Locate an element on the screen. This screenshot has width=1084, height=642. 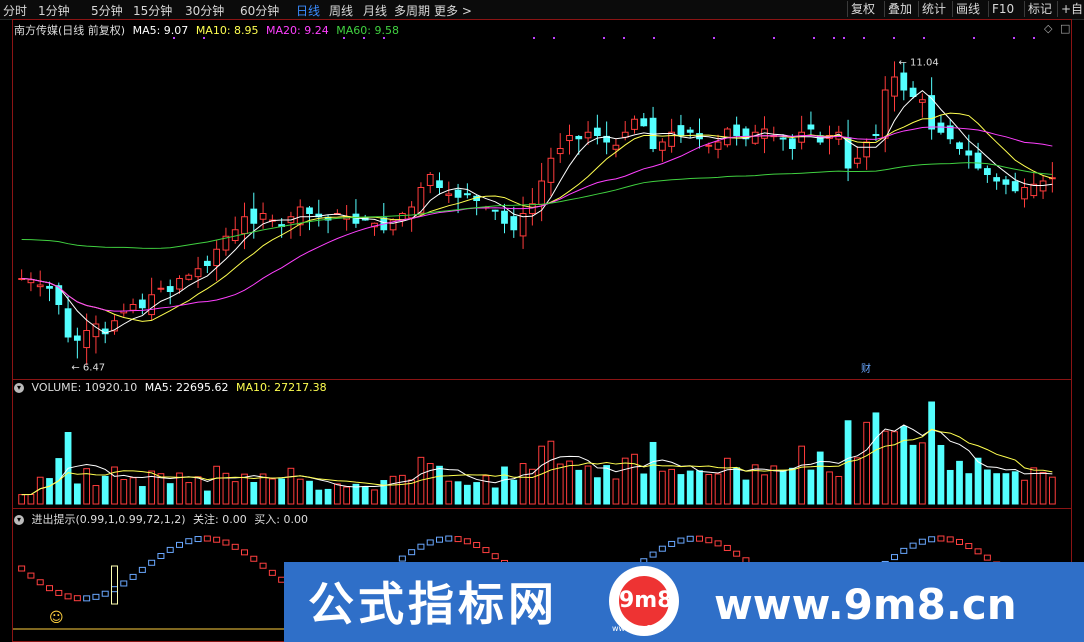
toolbar-button-6: +自 is located at coordinates (1070, 9).